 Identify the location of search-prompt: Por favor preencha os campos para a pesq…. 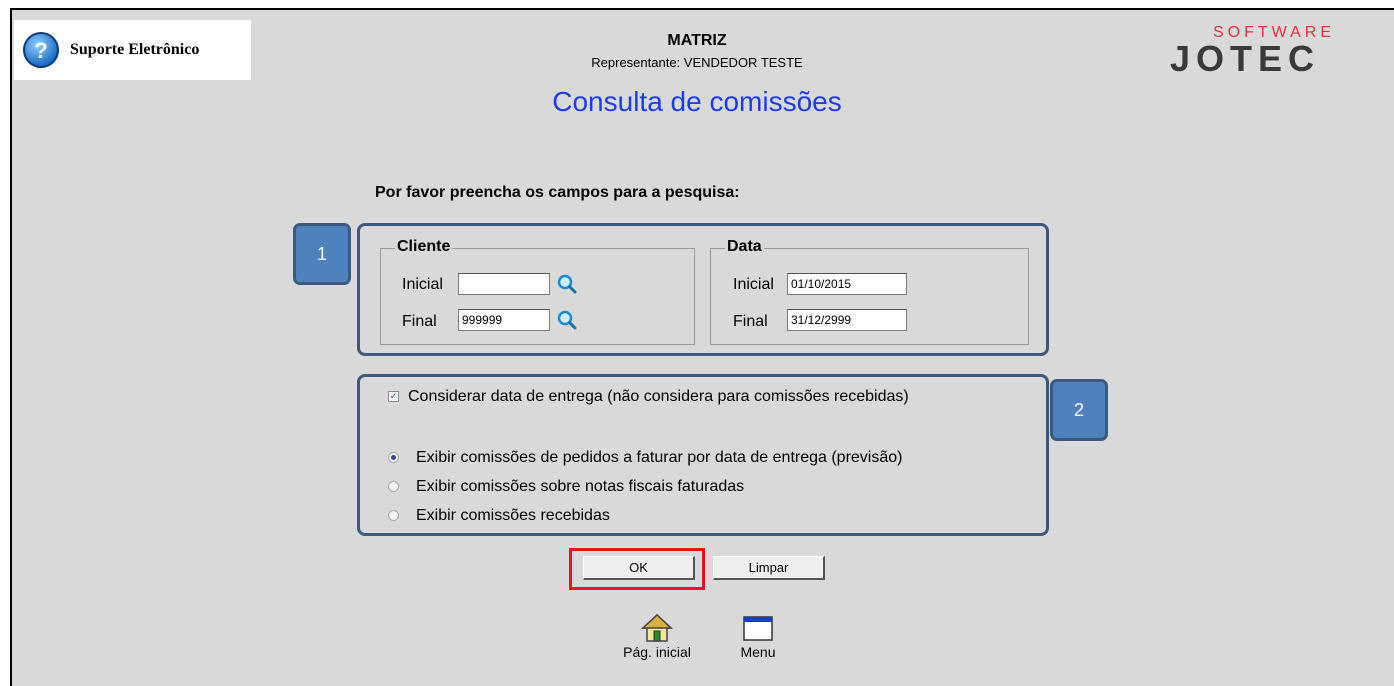
(557, 192).